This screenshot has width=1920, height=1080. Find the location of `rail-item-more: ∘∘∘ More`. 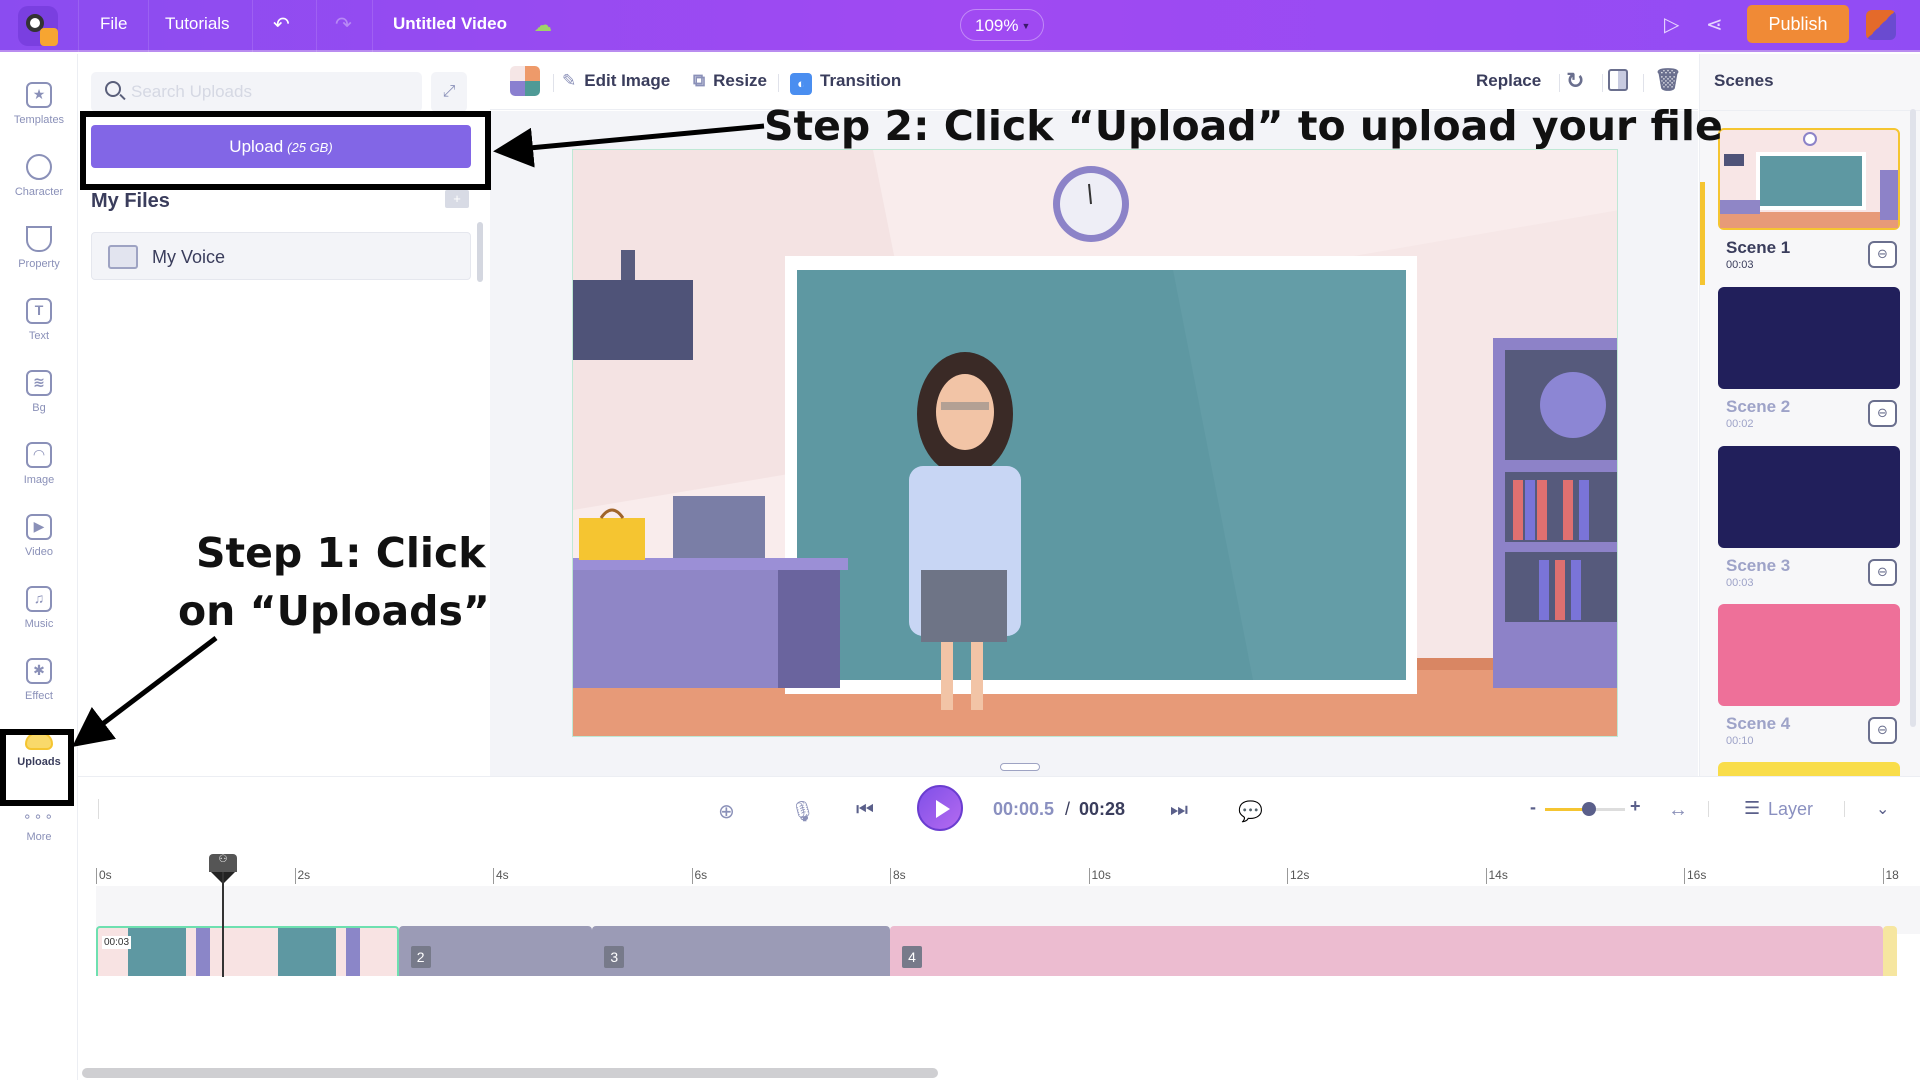

rail-item-more: ∘∘∘ More is located at coordinates (39, 825).